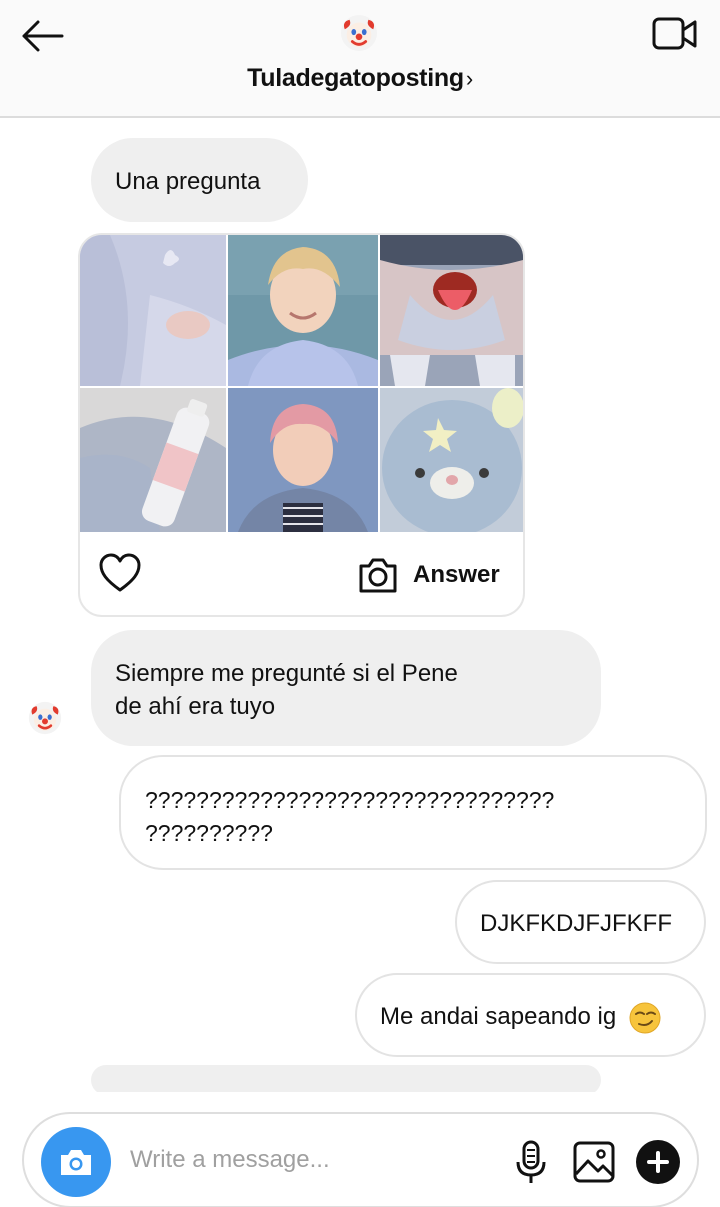 This screenshot has width=720, height=1207. I want to click on voice-message-button, so click(531, 1163).